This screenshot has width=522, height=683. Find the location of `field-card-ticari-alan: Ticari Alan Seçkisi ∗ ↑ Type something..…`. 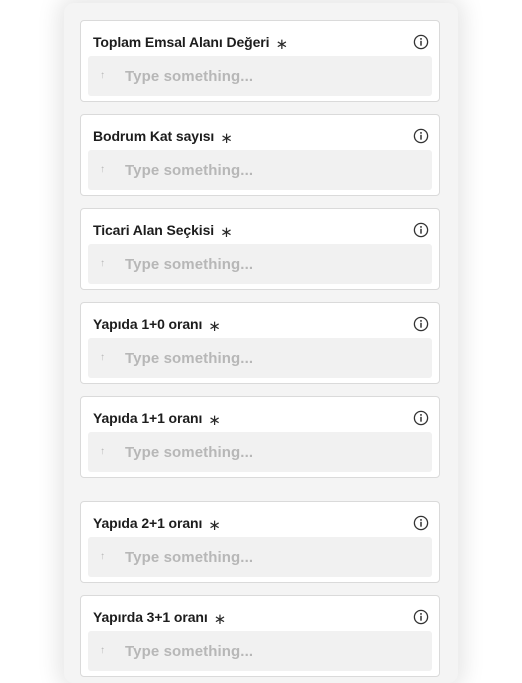

field-card-ticari-alan: Ticari Alan Seçkisi ∗ ↑ Type something..… is located at coordinates (260, 249).